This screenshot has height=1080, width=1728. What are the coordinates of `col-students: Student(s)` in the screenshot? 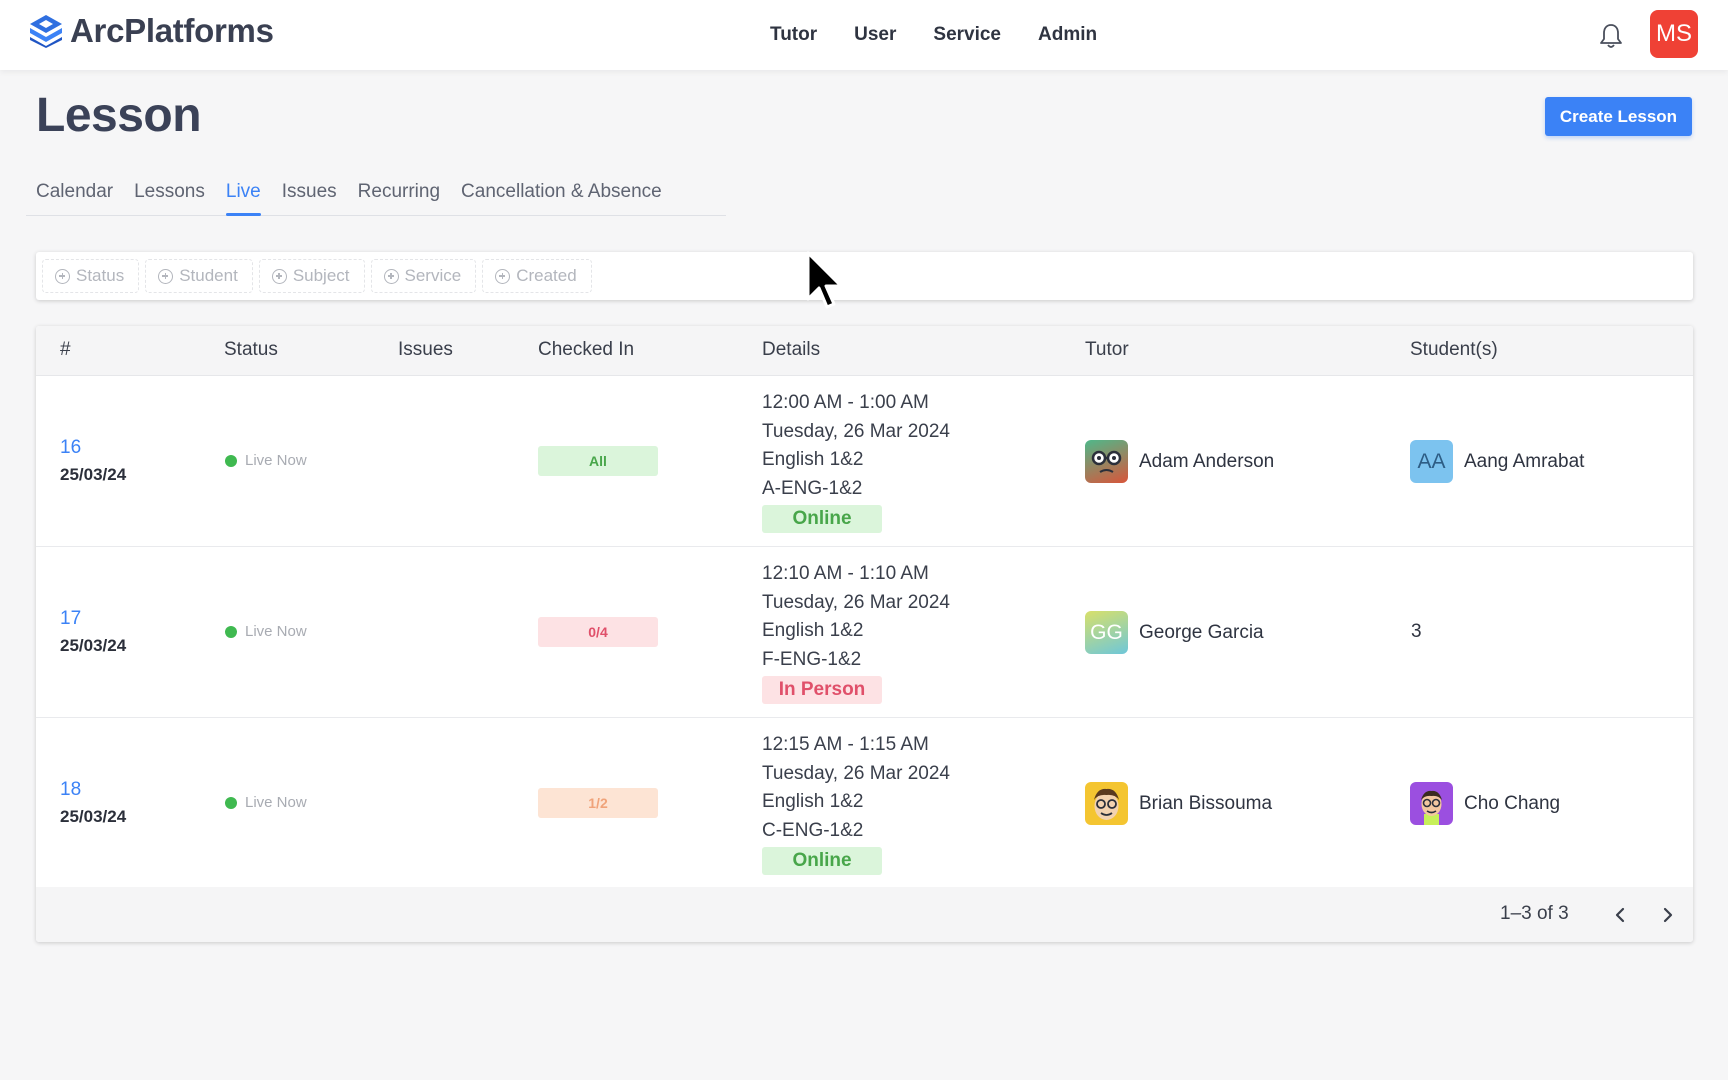 It's located at (1454, 350).